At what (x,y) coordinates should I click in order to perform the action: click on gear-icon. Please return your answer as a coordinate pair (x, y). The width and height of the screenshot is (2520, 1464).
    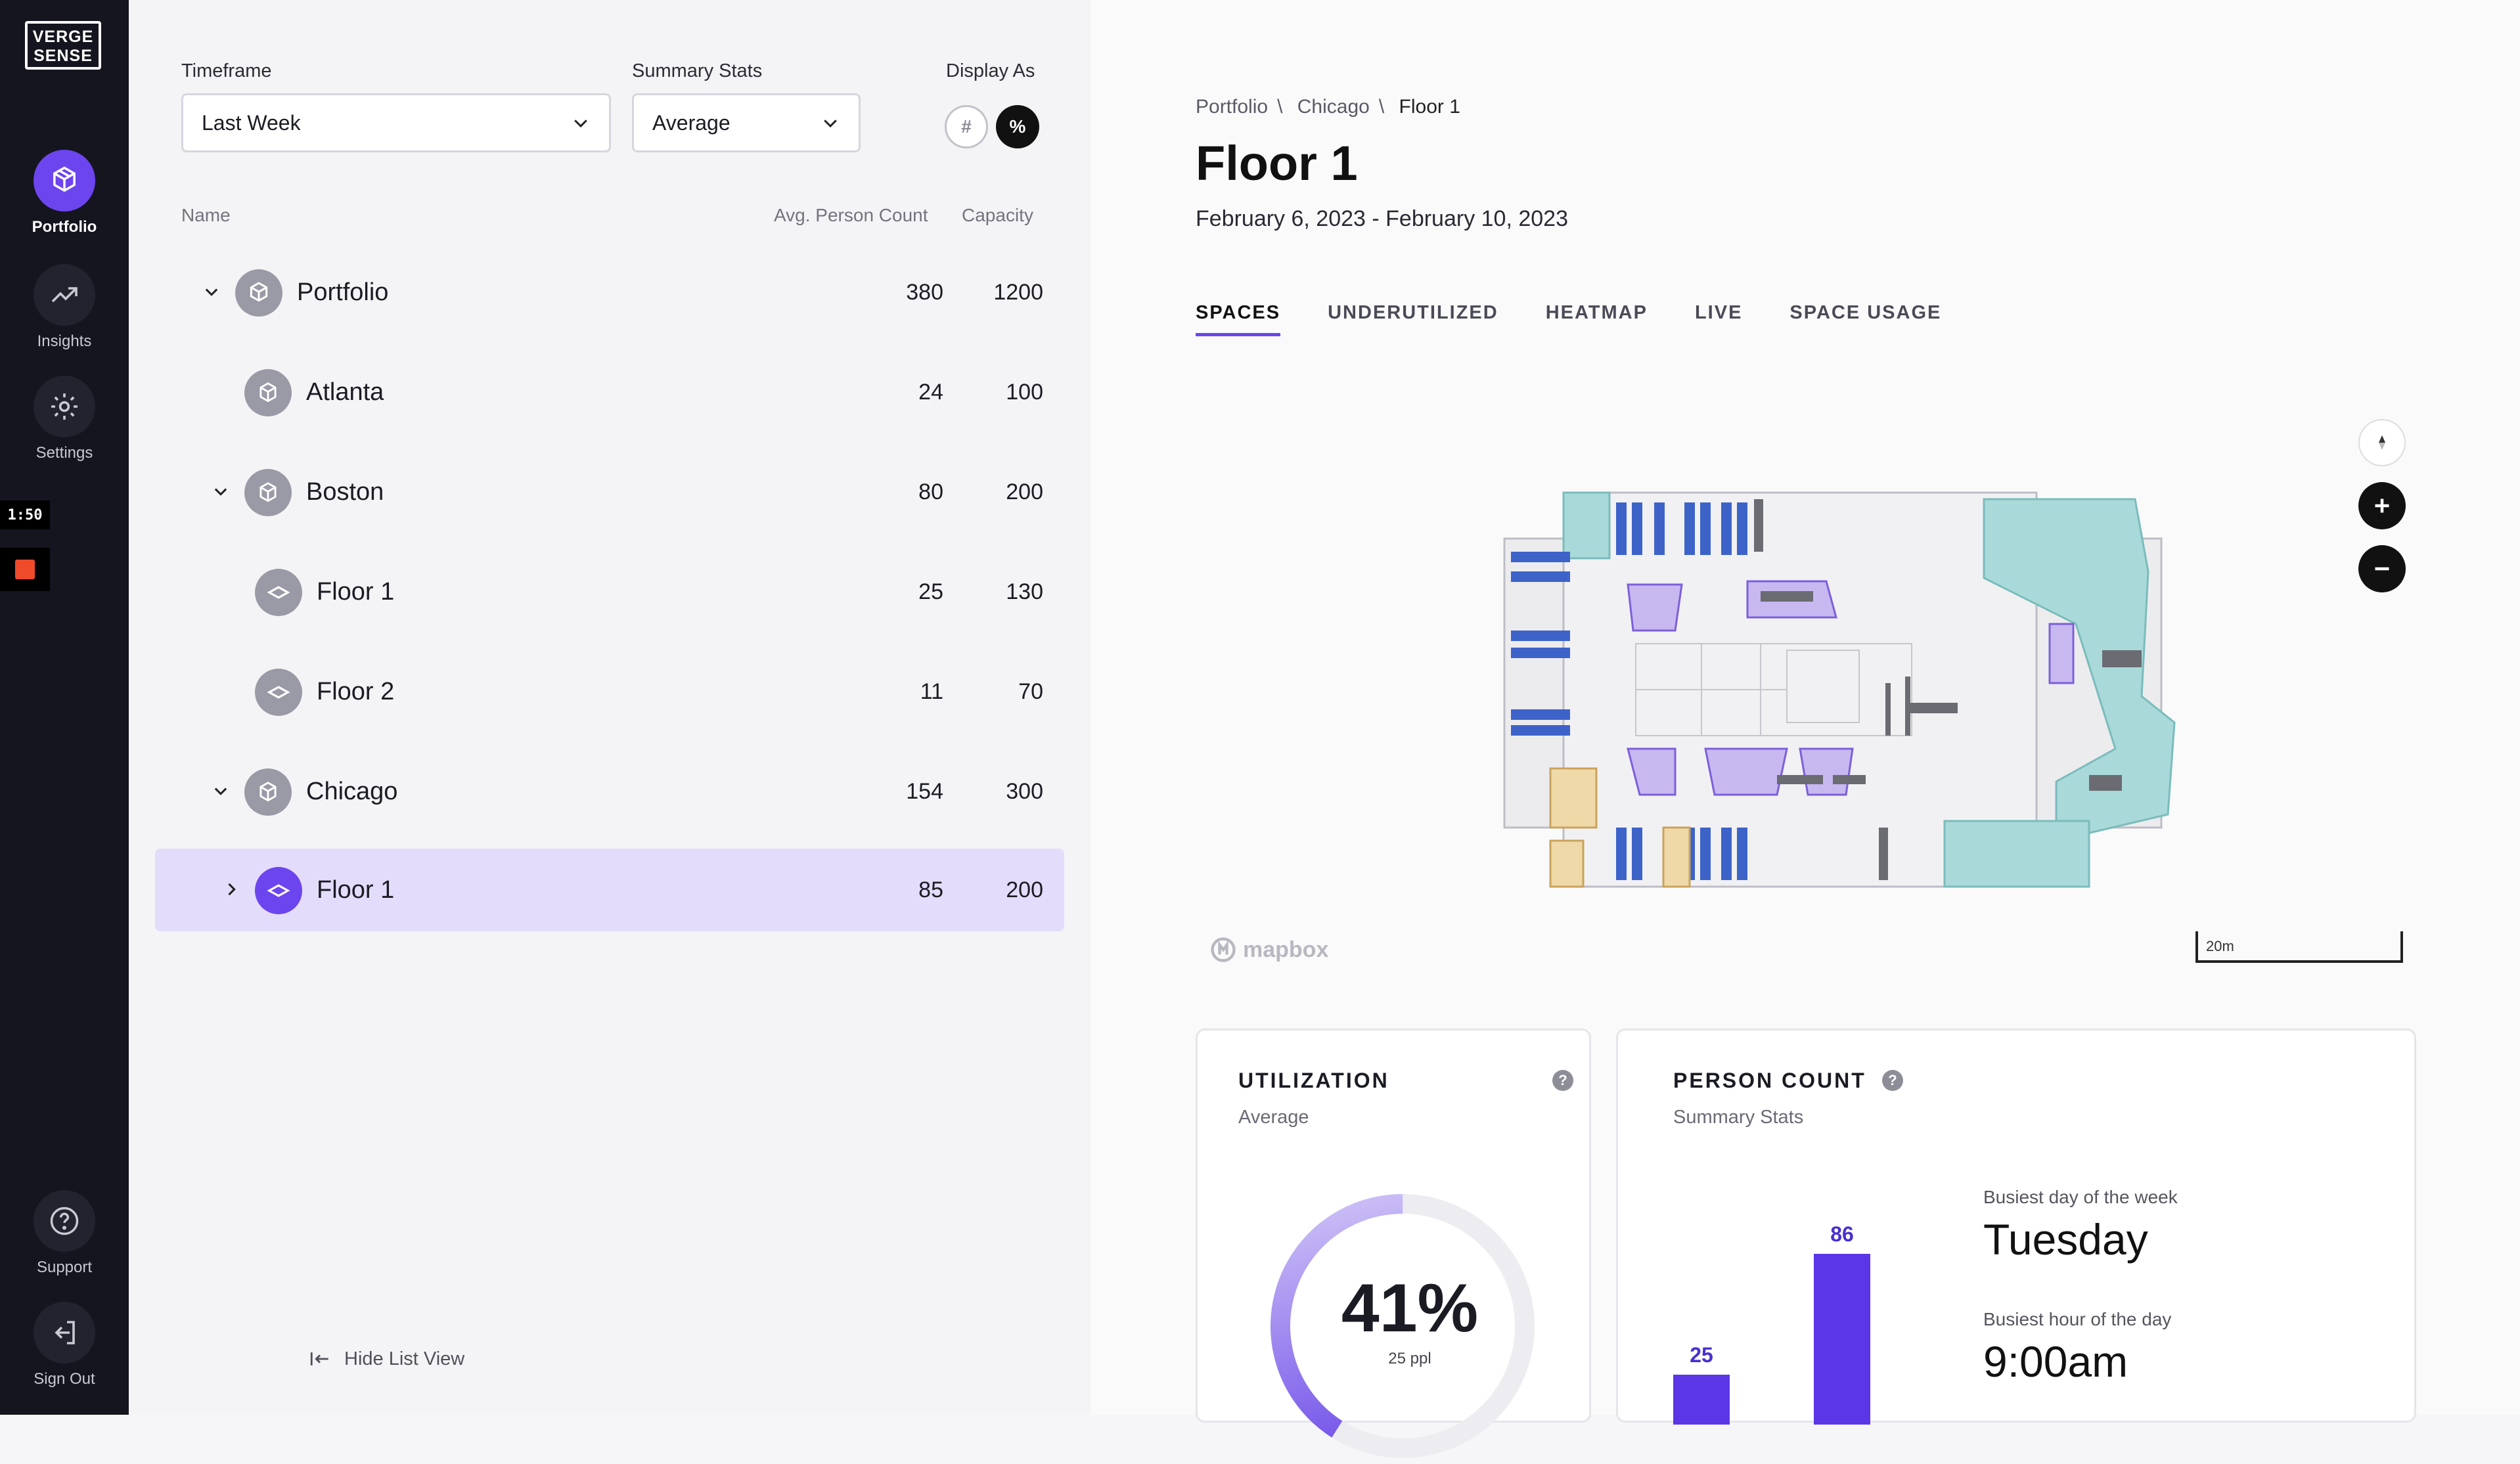
    Looking at the image, I should click on (64, 406).